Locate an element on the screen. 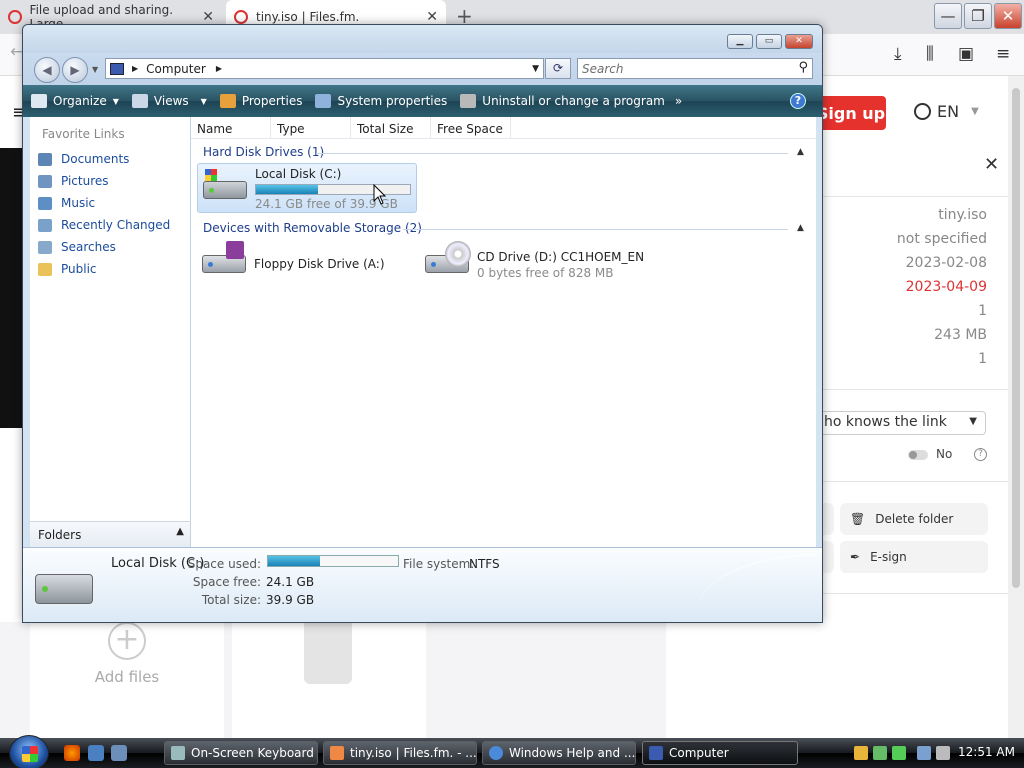 This screenshot has height=768, width=1024. favorite-public: Public is located at coordinates (67, 269).